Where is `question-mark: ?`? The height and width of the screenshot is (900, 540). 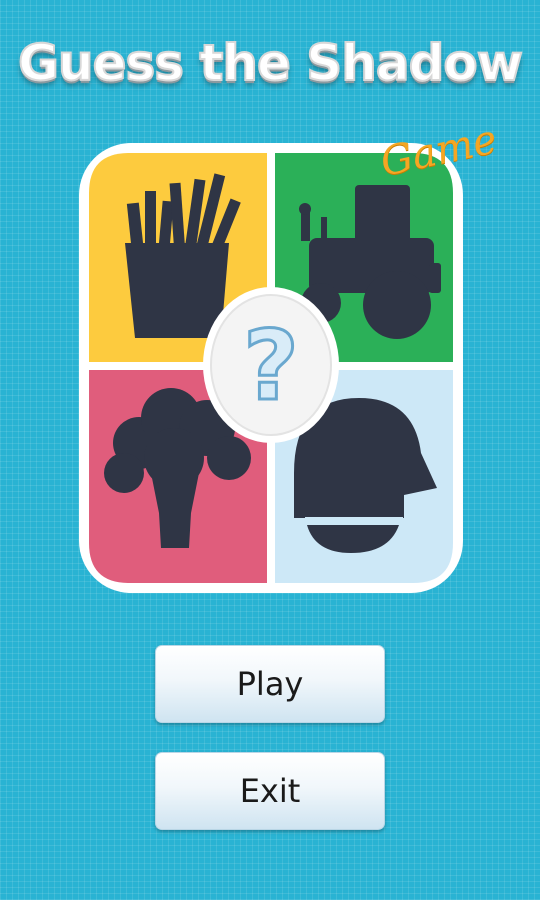 question-mark: ? is located at coordinates (271, 366).